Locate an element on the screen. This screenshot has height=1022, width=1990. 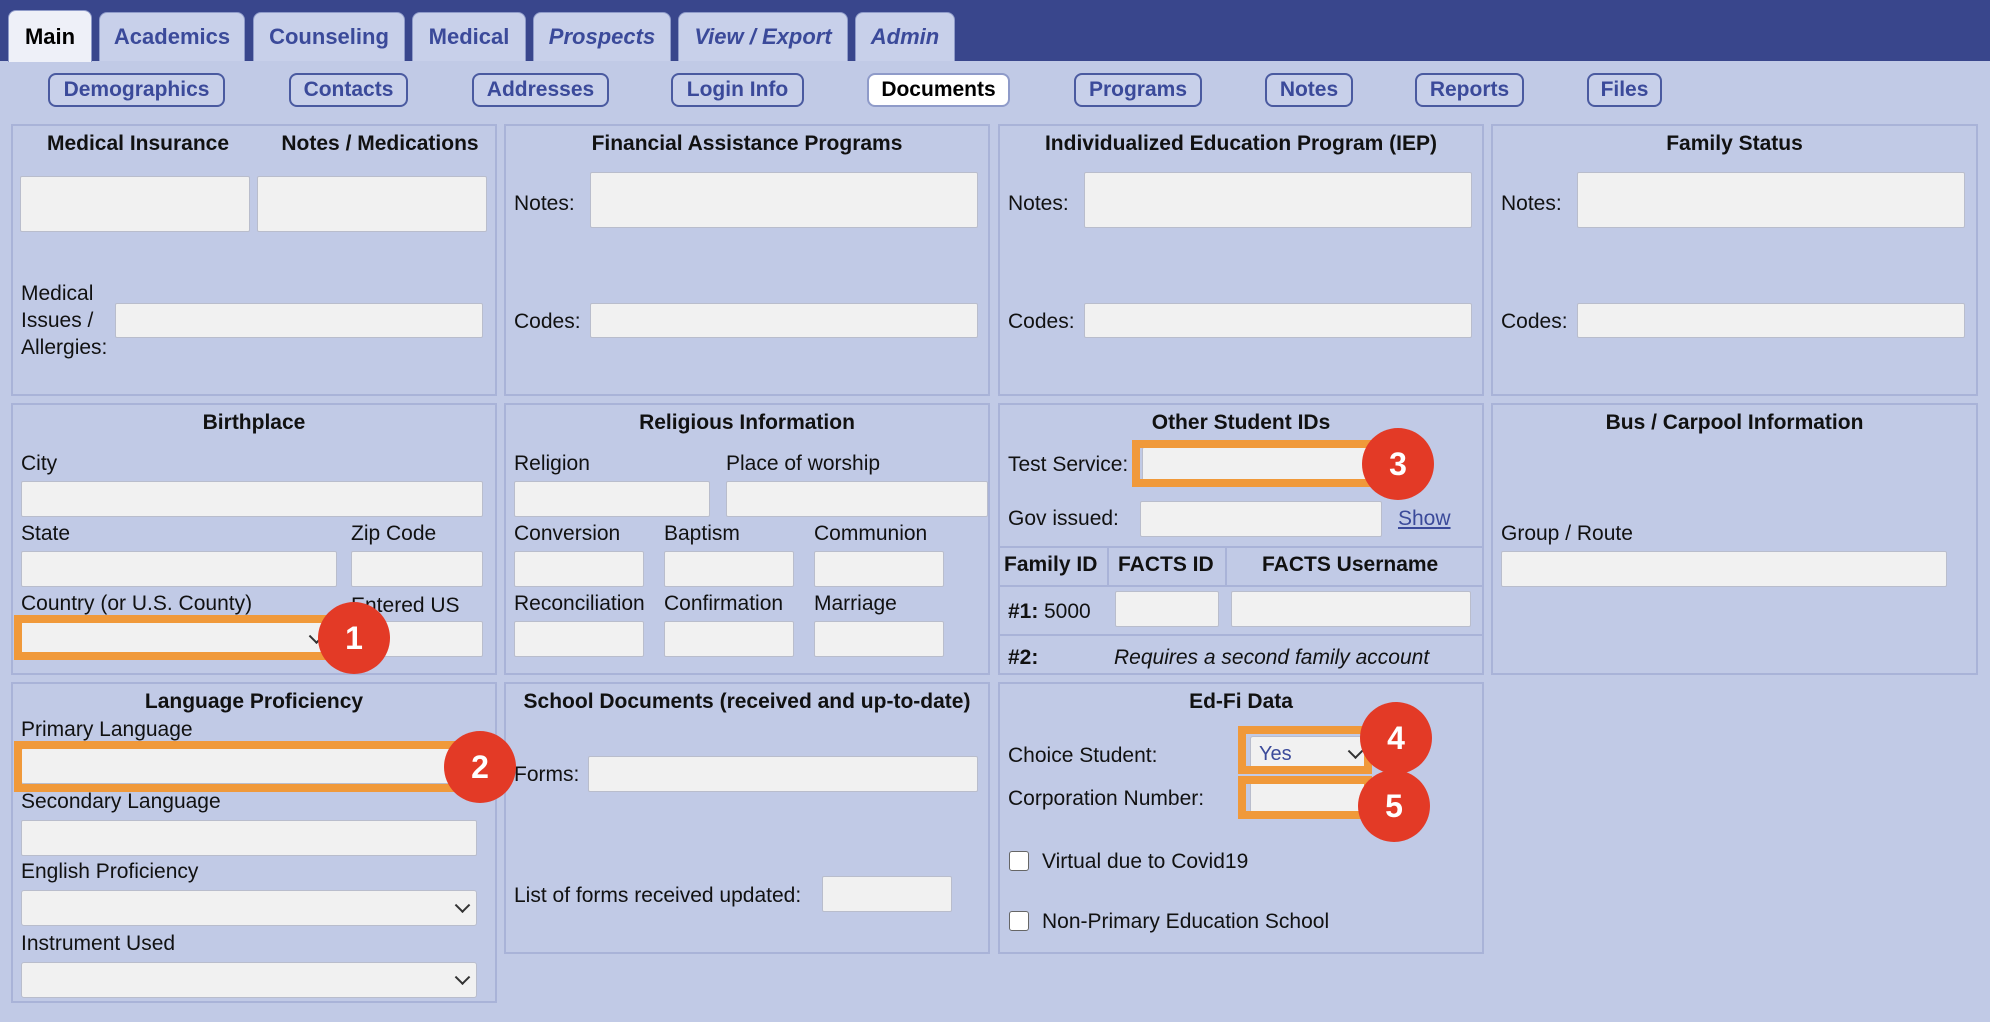
state-field is located at coordinates (179, 569).